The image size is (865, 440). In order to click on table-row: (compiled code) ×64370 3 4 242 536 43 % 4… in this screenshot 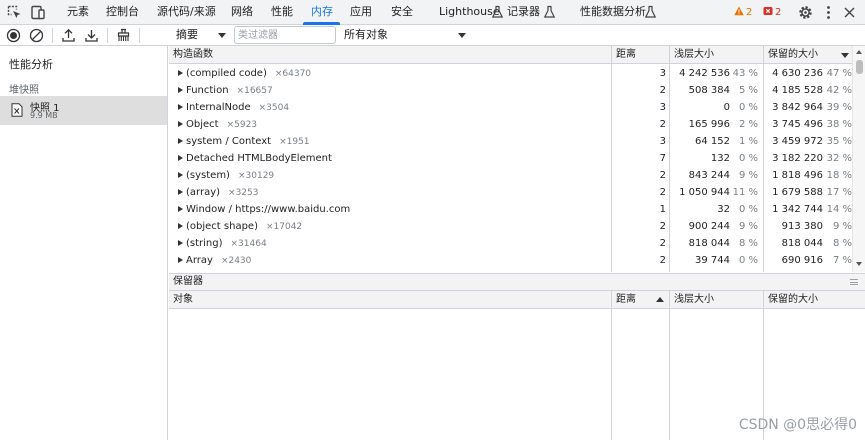, I will do `click(510, 73)`.